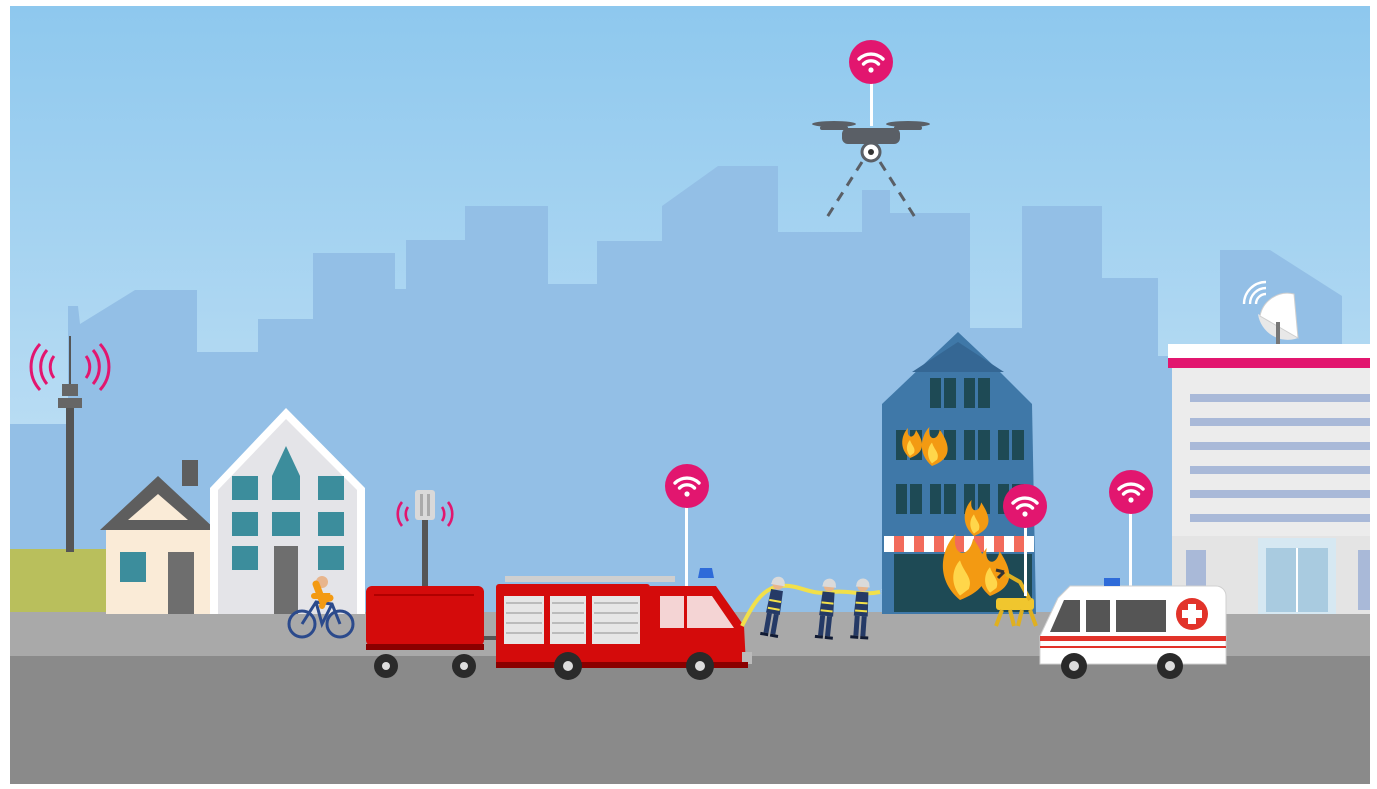  I want to click on medical-cross-icon, so click(1192, 614).